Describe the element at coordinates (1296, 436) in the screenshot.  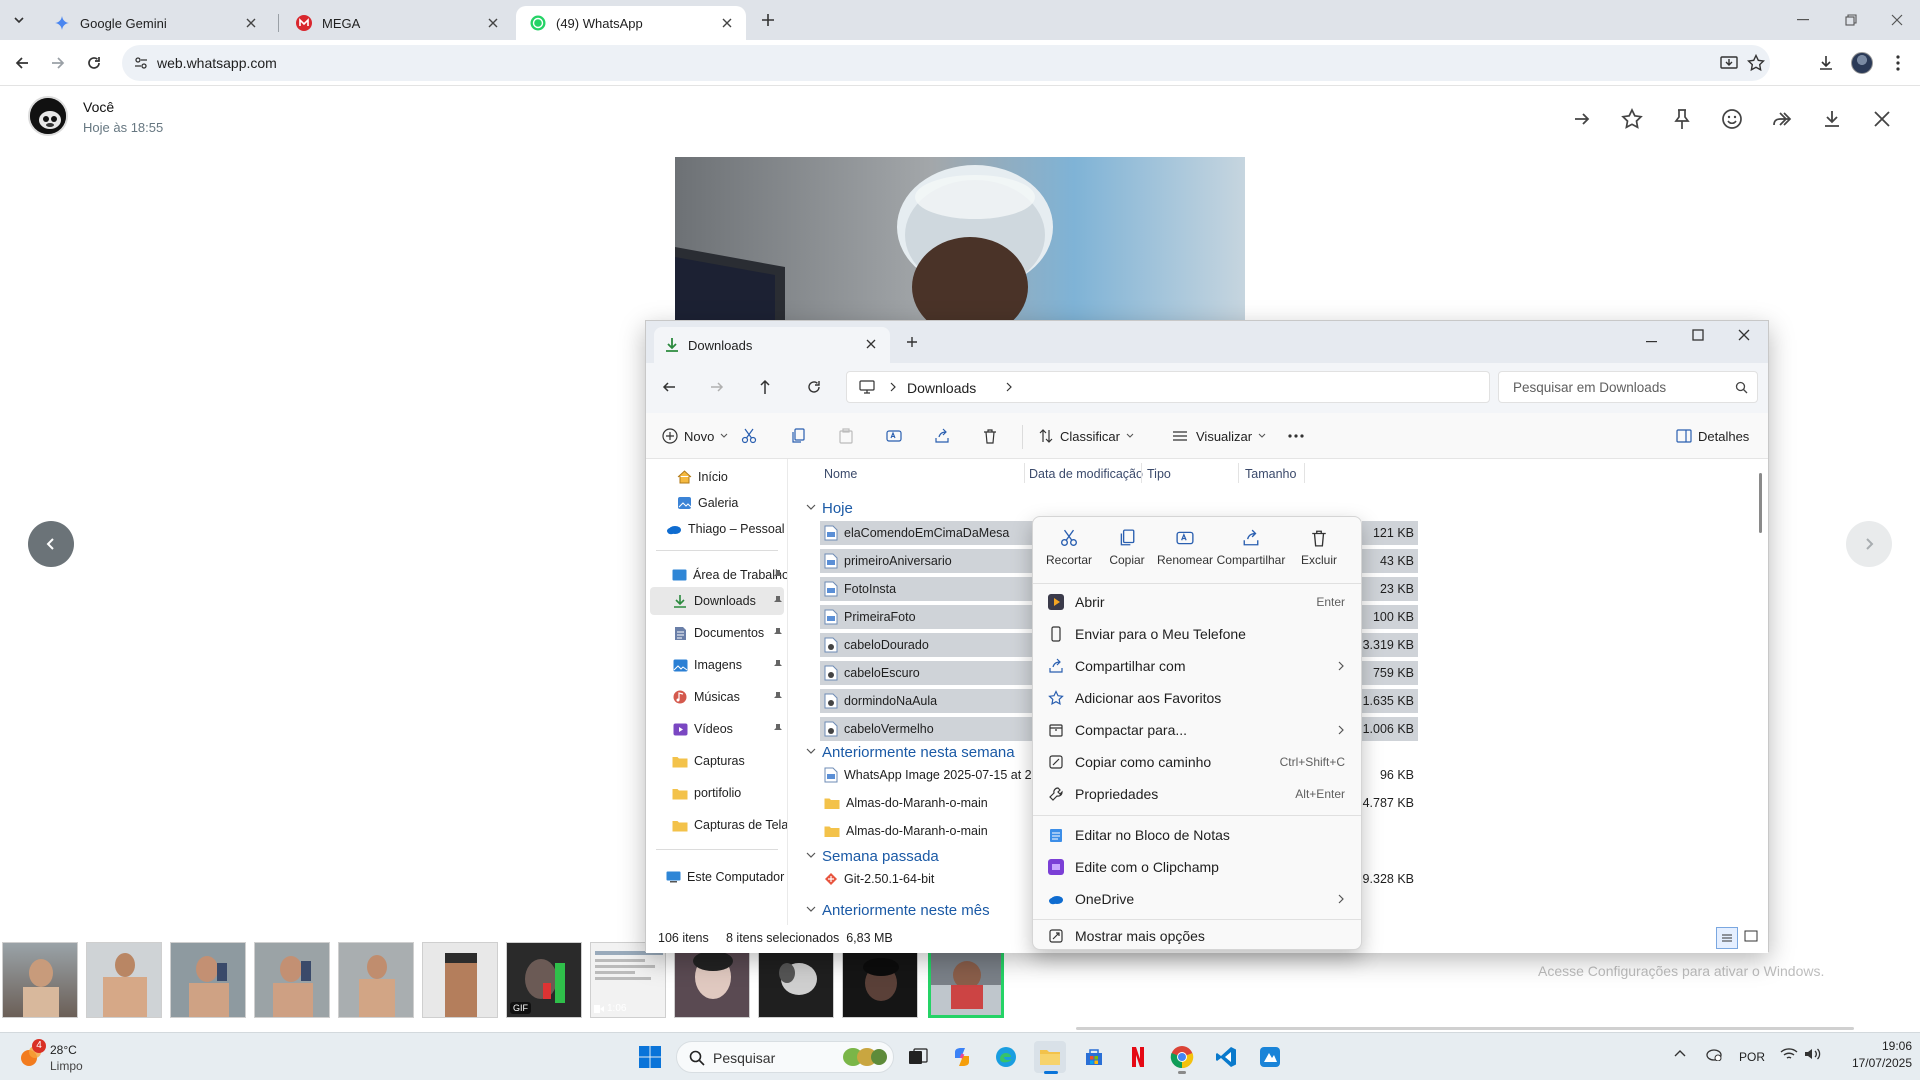
I see `more-options-button` at that location.